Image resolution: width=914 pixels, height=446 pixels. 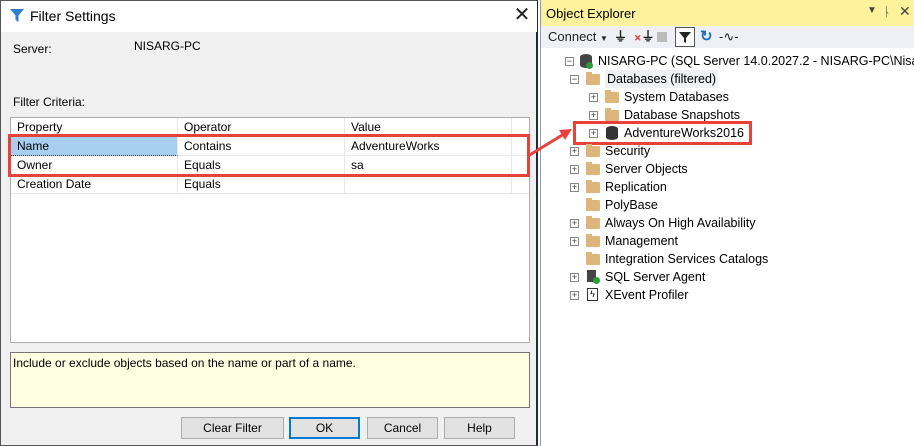 I want to click on connect-button: Connect ▼, so click(x=578, y=37).